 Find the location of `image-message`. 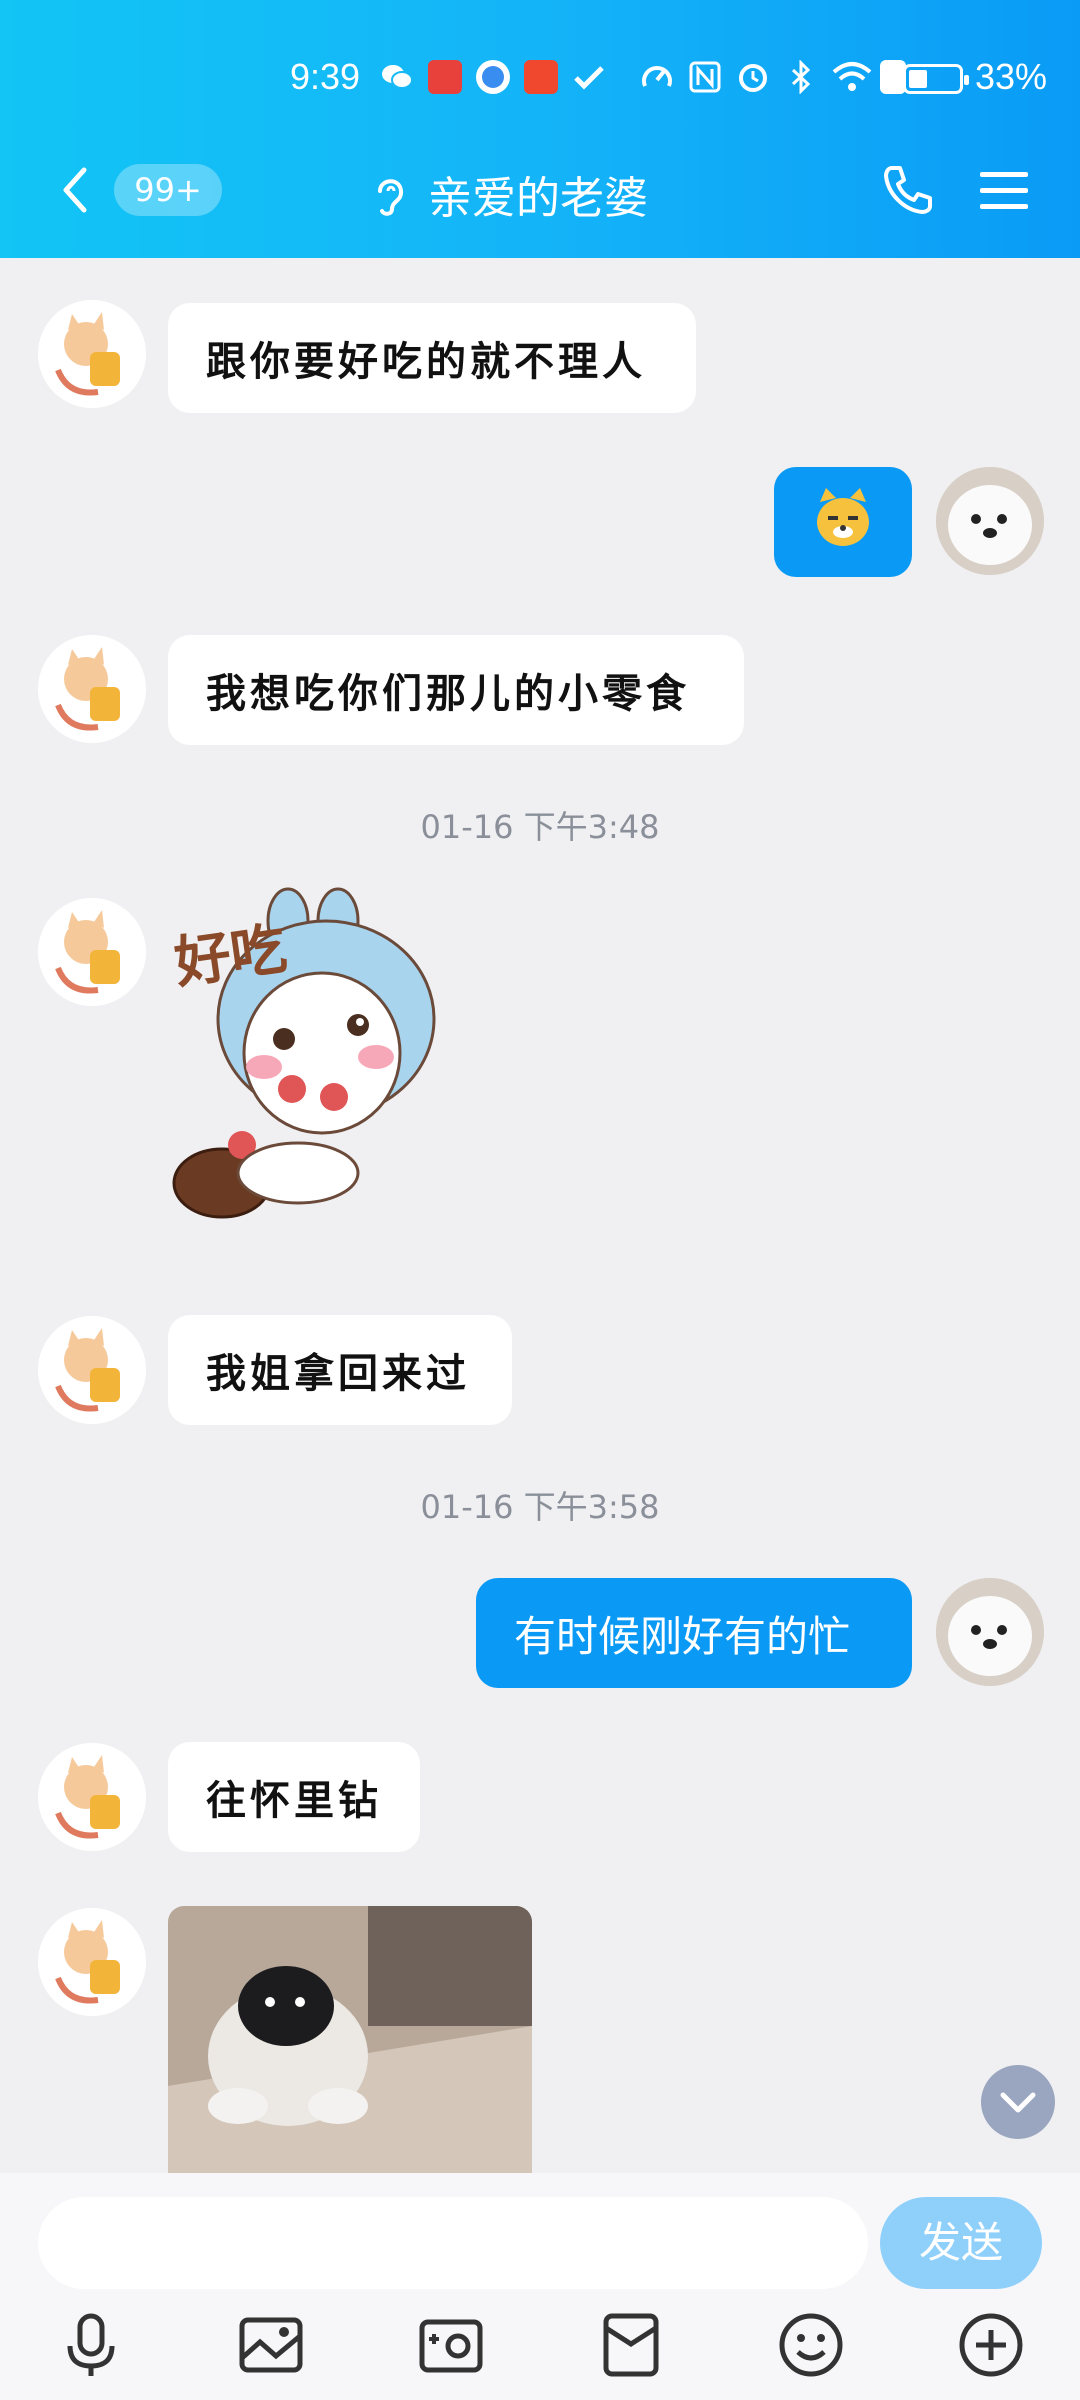

image-message is located at coordinates (350, 2039).